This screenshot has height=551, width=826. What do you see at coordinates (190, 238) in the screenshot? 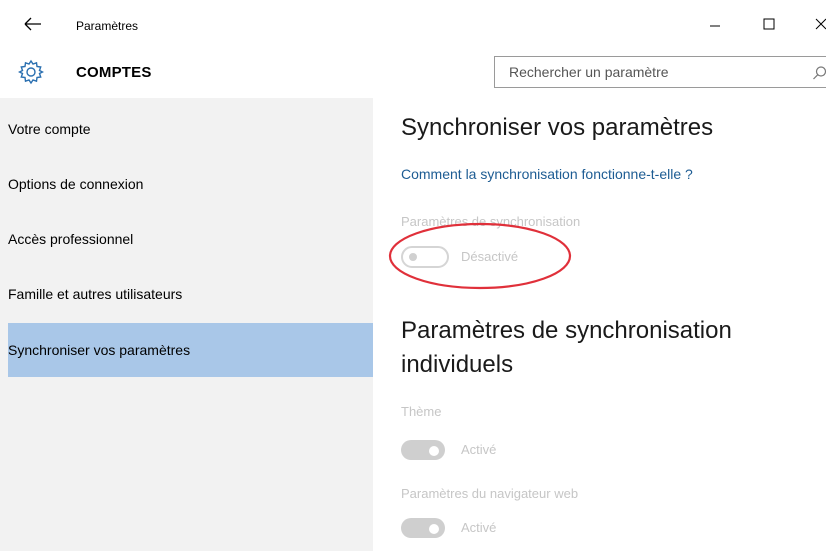
I see `sidebar-item-acces-professionnel: Accès professionnel` at bounding box center [190, 238].